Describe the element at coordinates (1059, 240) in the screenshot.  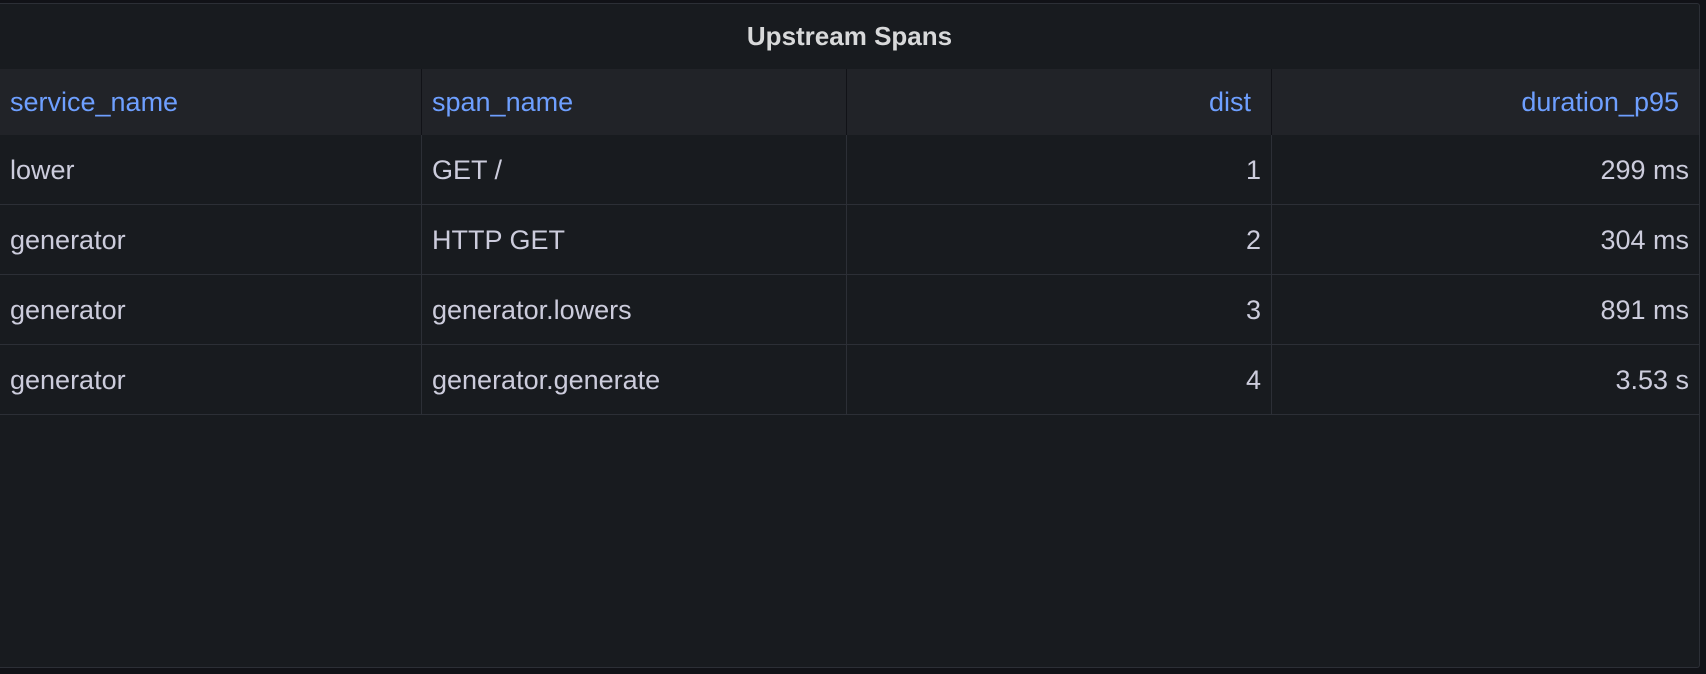
I see `table-cell-dist: 2` at that location.